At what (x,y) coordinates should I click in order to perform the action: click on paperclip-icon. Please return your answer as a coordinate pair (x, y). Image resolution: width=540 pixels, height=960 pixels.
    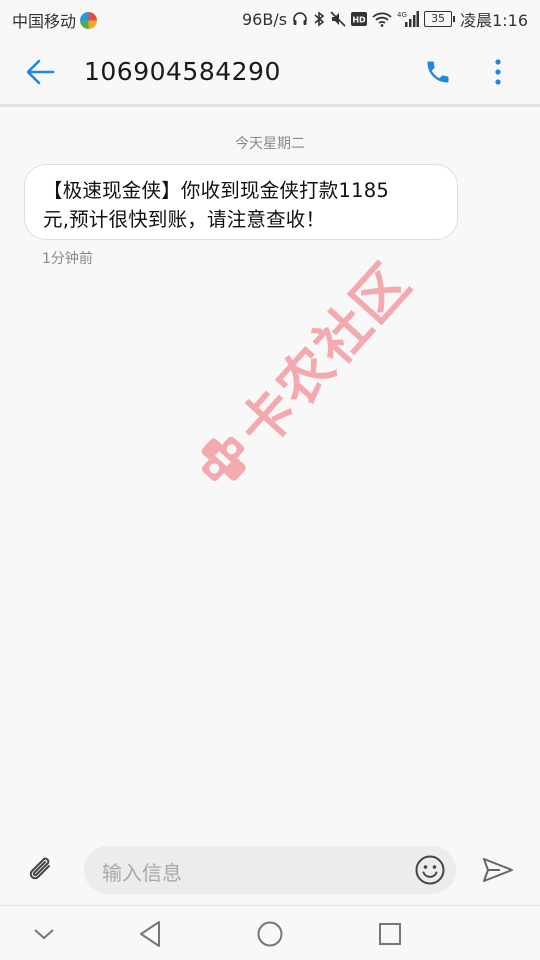
    Looking at the image, I should click on (39, 868).